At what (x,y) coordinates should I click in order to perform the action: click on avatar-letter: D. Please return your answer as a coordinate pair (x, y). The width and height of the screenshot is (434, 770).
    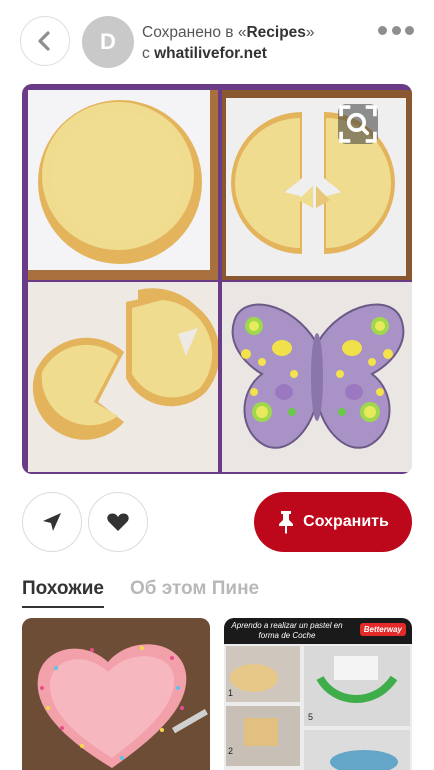
    Looking at the image, I should click on (108, 41).